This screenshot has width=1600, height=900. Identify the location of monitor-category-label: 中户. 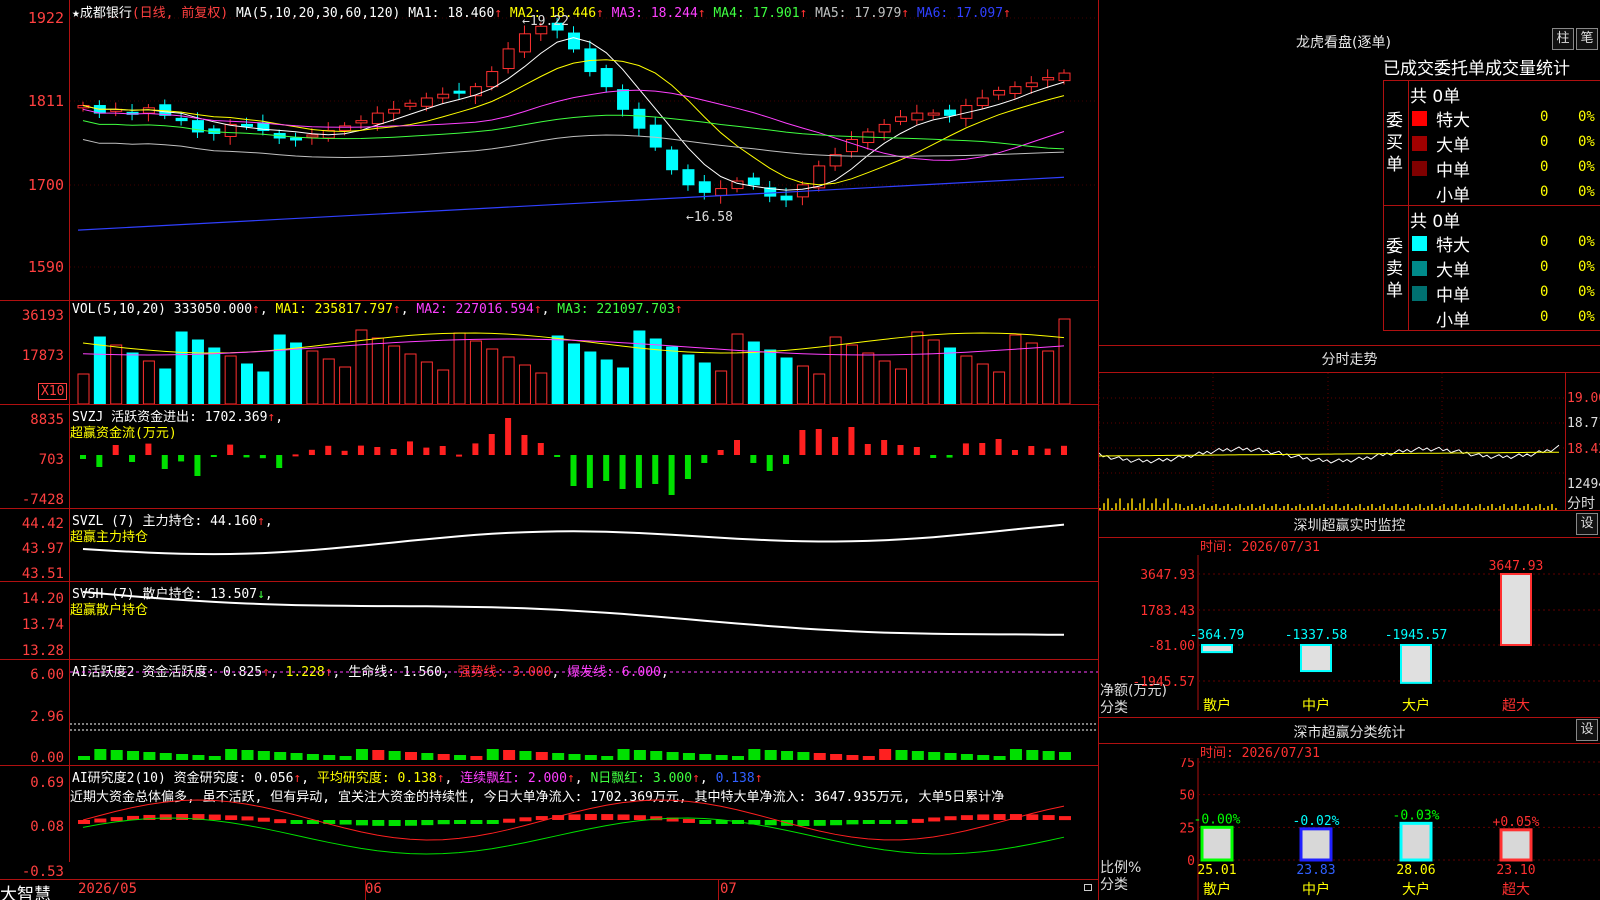
(1316, 705).